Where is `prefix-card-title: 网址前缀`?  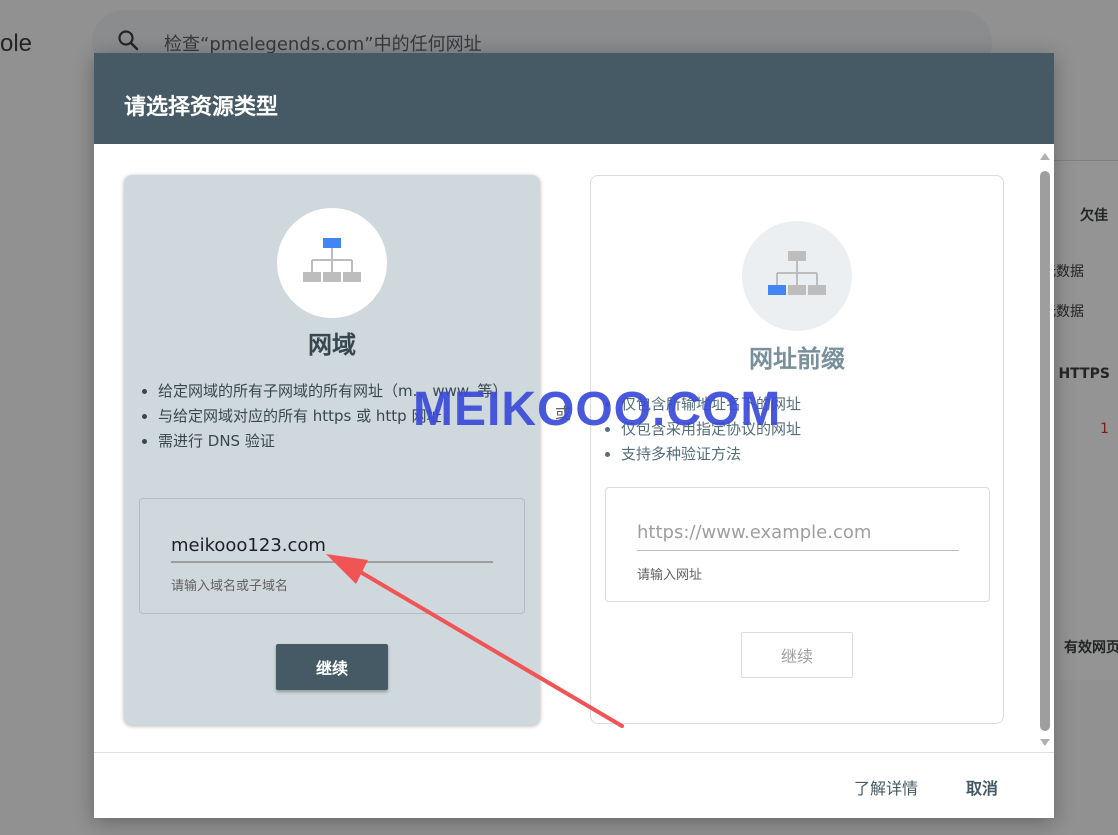 prefix-card-title: 网址前缀 is located at coordinates (797, 359).